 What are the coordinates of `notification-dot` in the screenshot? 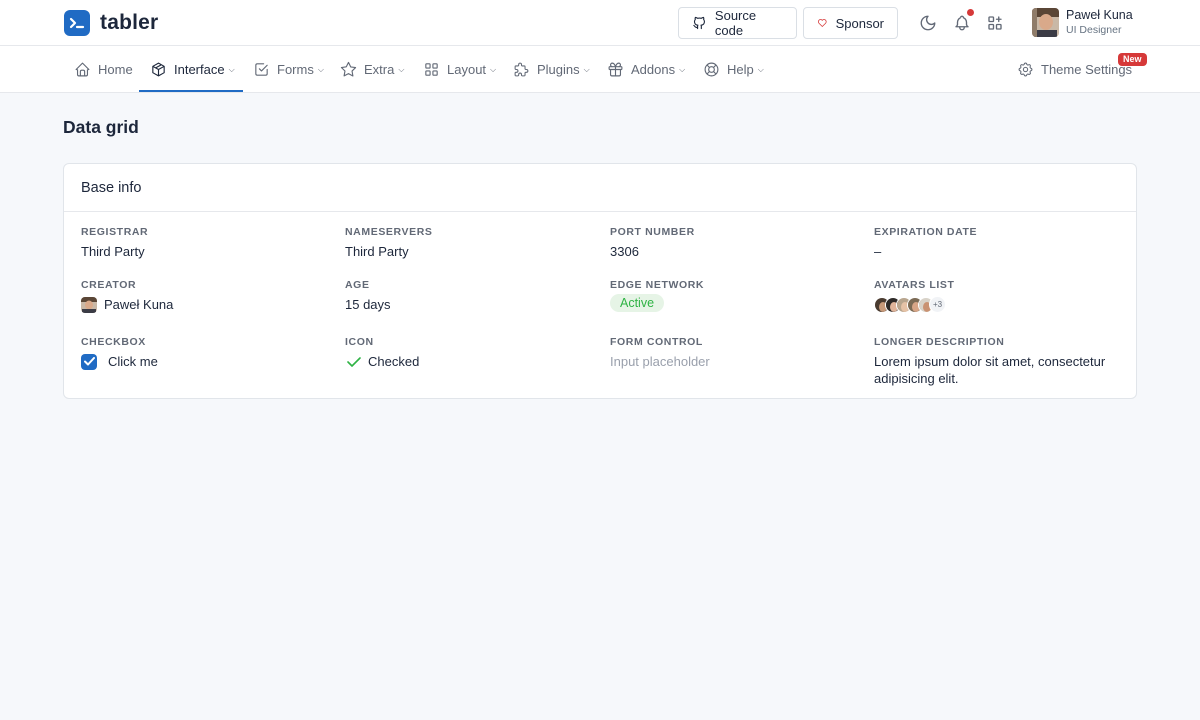 It's located at (970, 12).